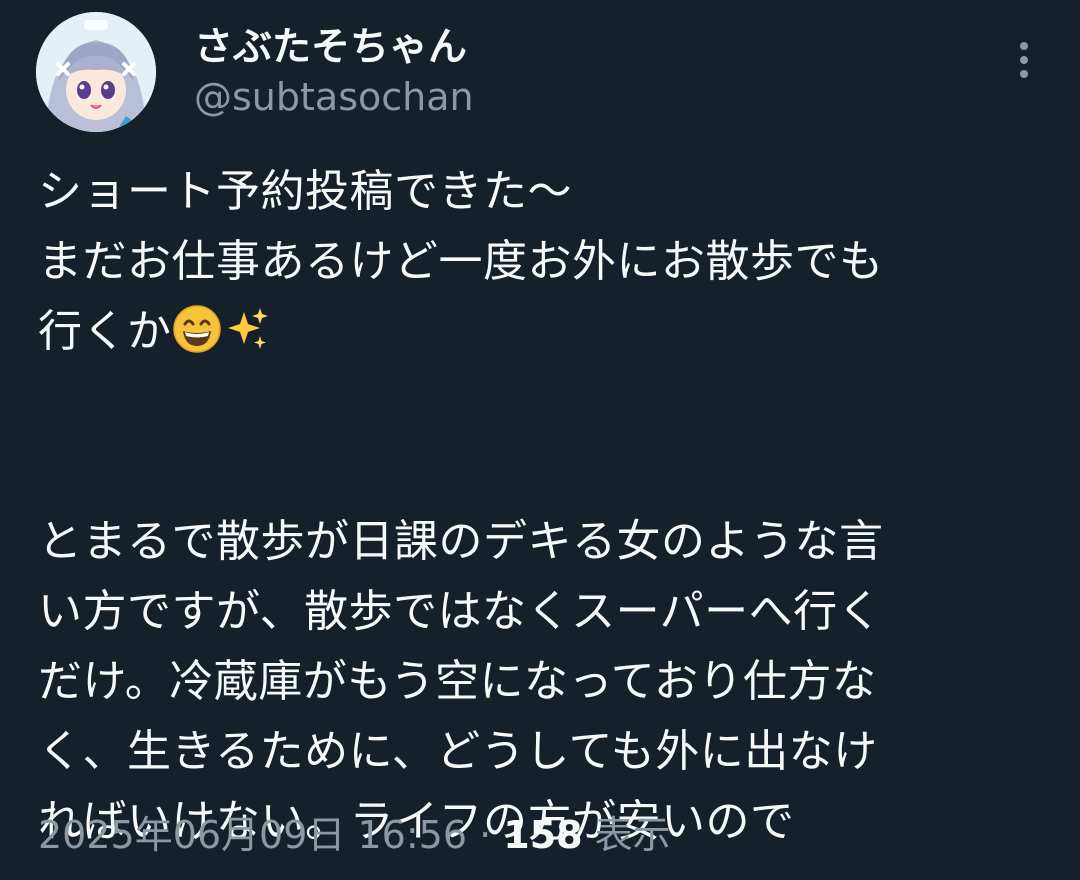  I want to click on anime-avatar-icon, so click(96, 72).